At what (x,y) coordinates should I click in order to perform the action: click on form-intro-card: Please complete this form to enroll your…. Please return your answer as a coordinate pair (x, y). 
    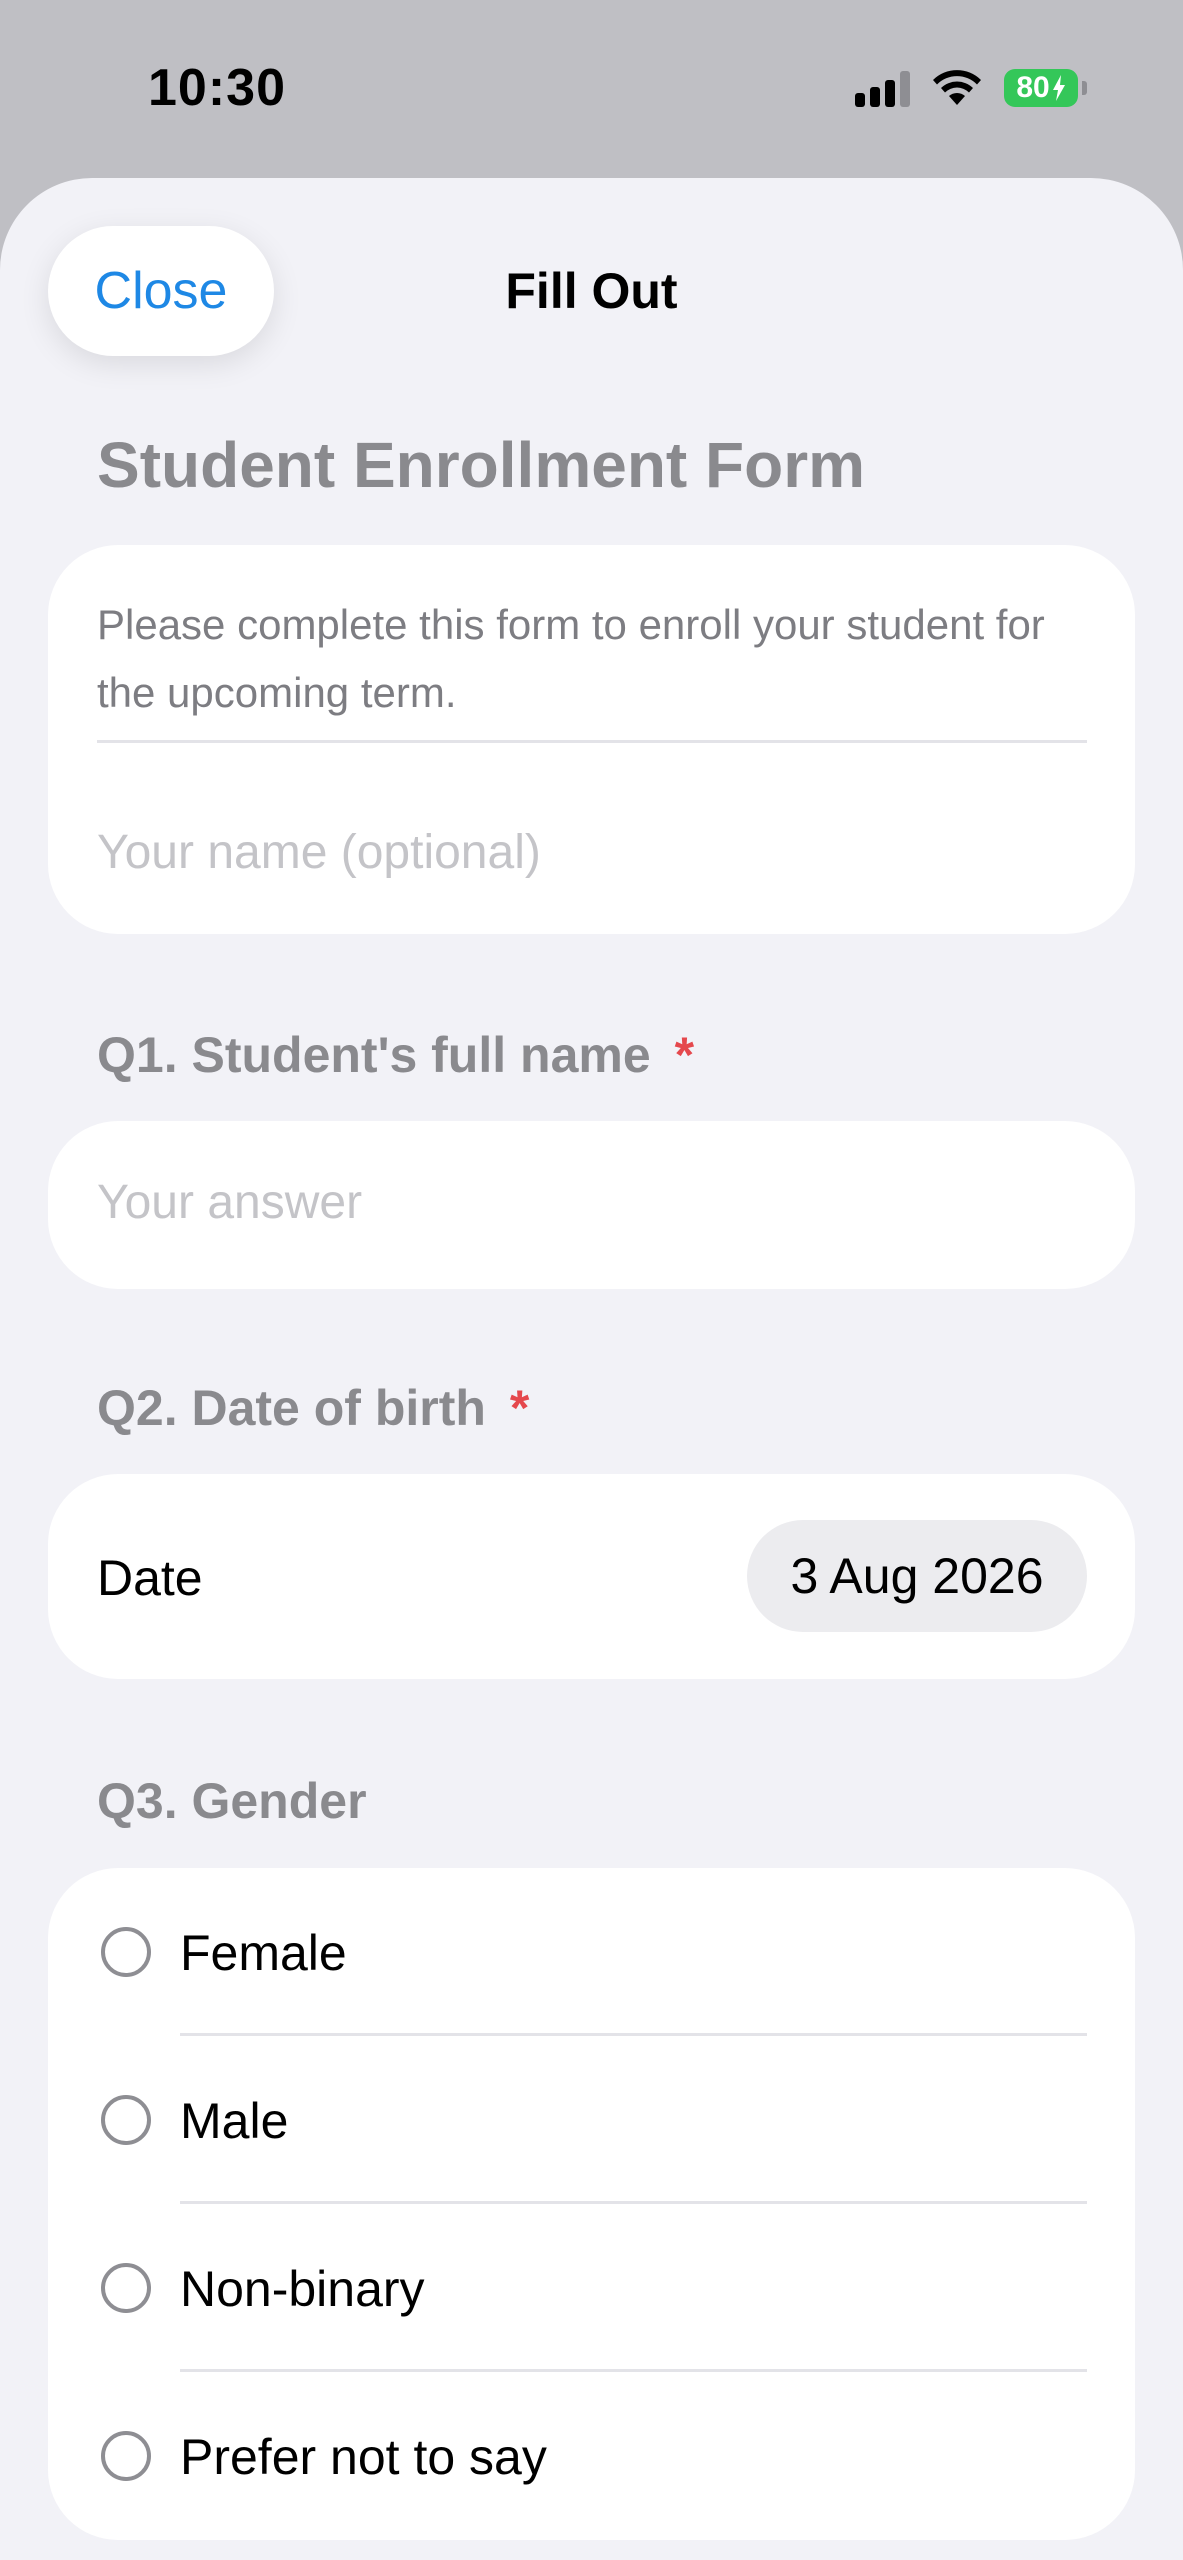
    Looking at the image, I should click on (591, 739).